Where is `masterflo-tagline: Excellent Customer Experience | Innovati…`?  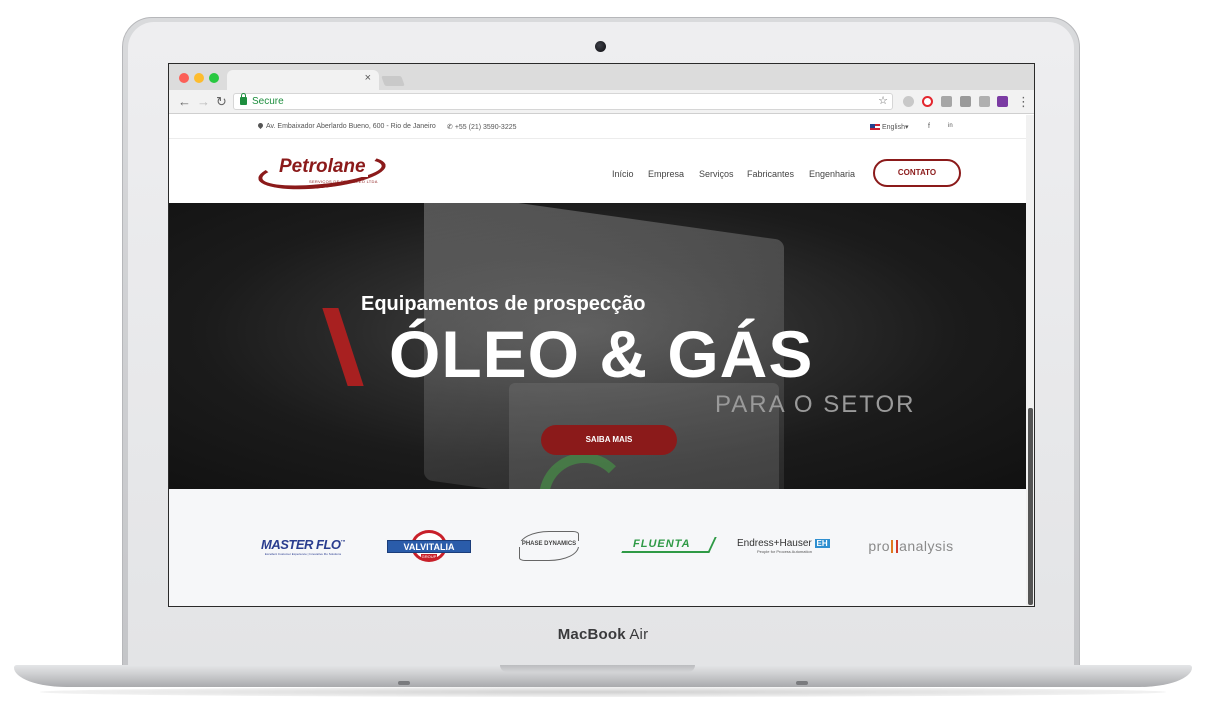
masterflo-tagline: Excellent Customer Experience | Innovati… is located at coordinates (303, 553).